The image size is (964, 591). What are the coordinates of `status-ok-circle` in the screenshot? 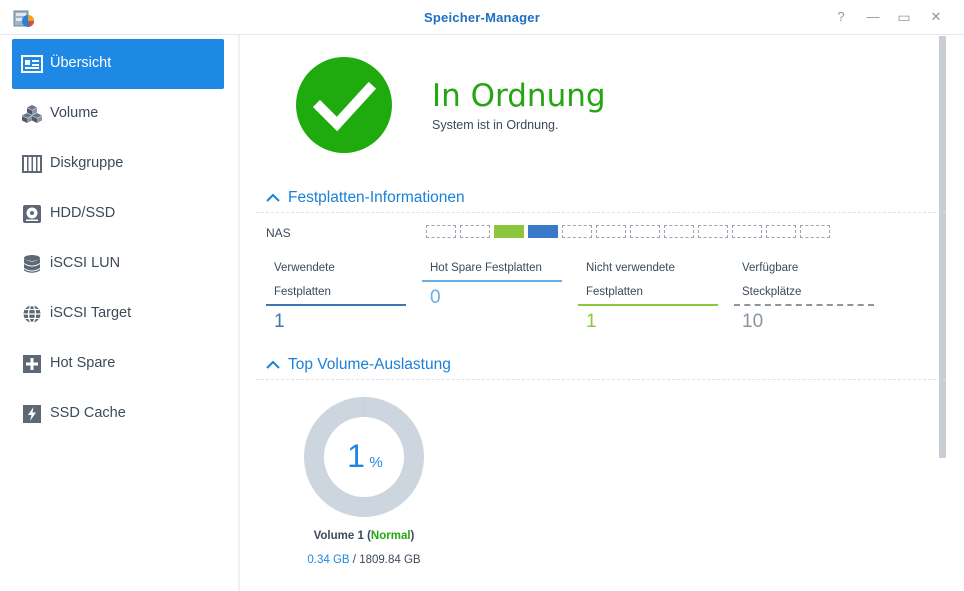 It's located at (344, 105).